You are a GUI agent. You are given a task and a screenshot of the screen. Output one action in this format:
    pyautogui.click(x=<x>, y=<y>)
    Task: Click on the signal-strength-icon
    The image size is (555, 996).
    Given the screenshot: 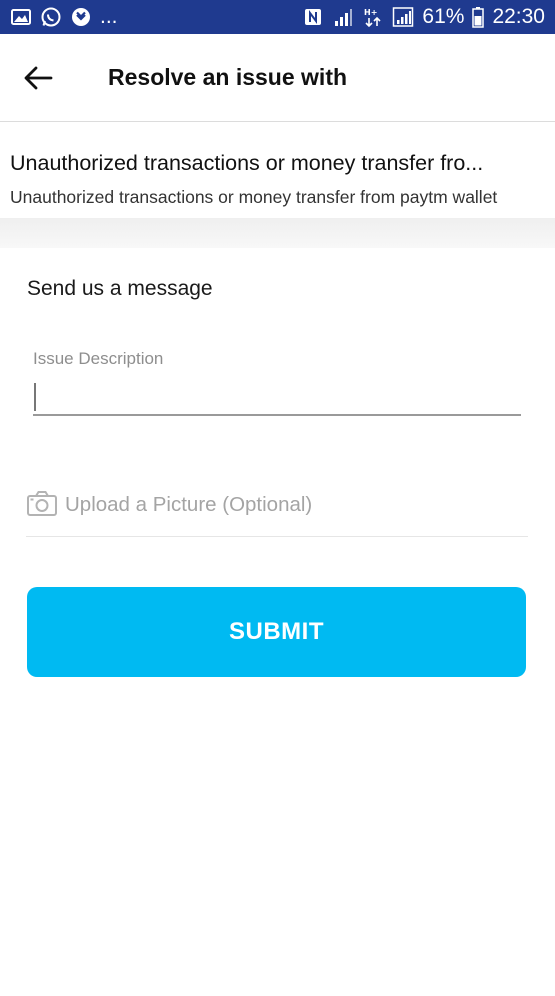 What is the action you would take?
    pyautogui.click(x=403, y=17)
    